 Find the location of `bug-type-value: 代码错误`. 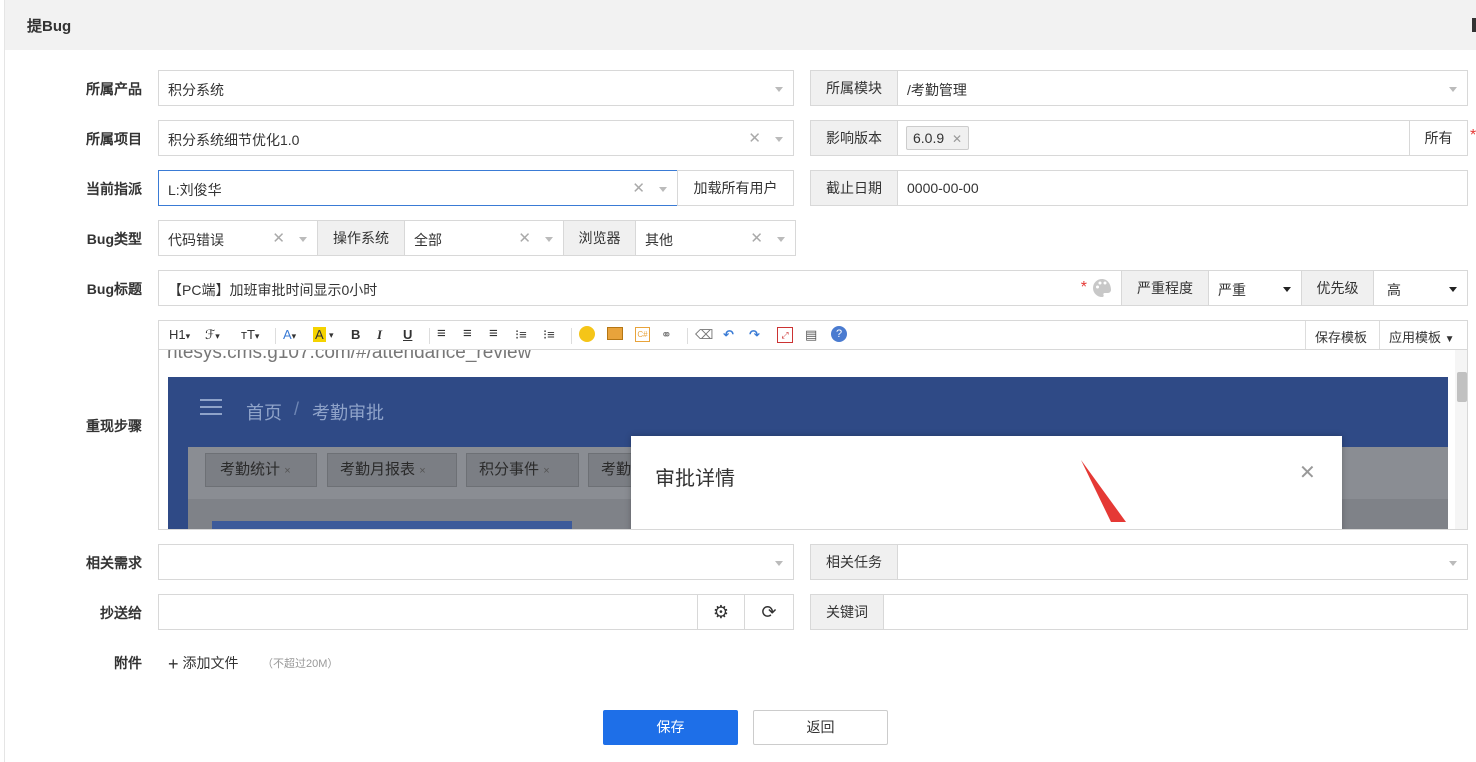

bug-type-value: 代码错误 is located at coordinates (196, 240).